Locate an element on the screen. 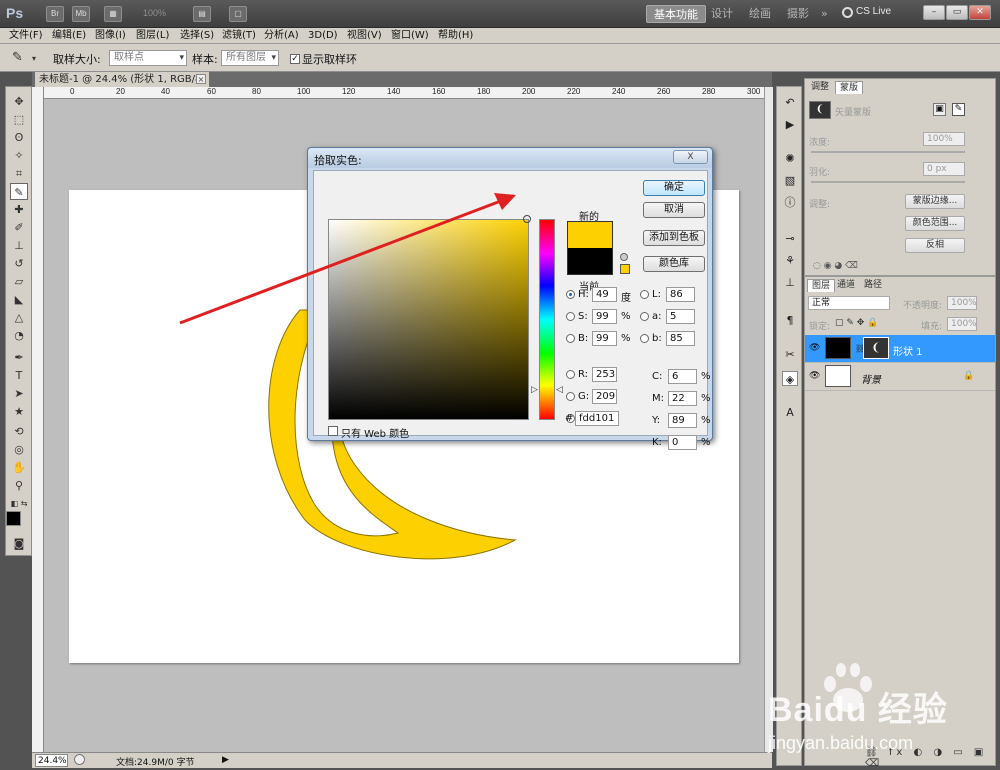  blend-mode-select: 正常 is located at coordinates (849, 303).